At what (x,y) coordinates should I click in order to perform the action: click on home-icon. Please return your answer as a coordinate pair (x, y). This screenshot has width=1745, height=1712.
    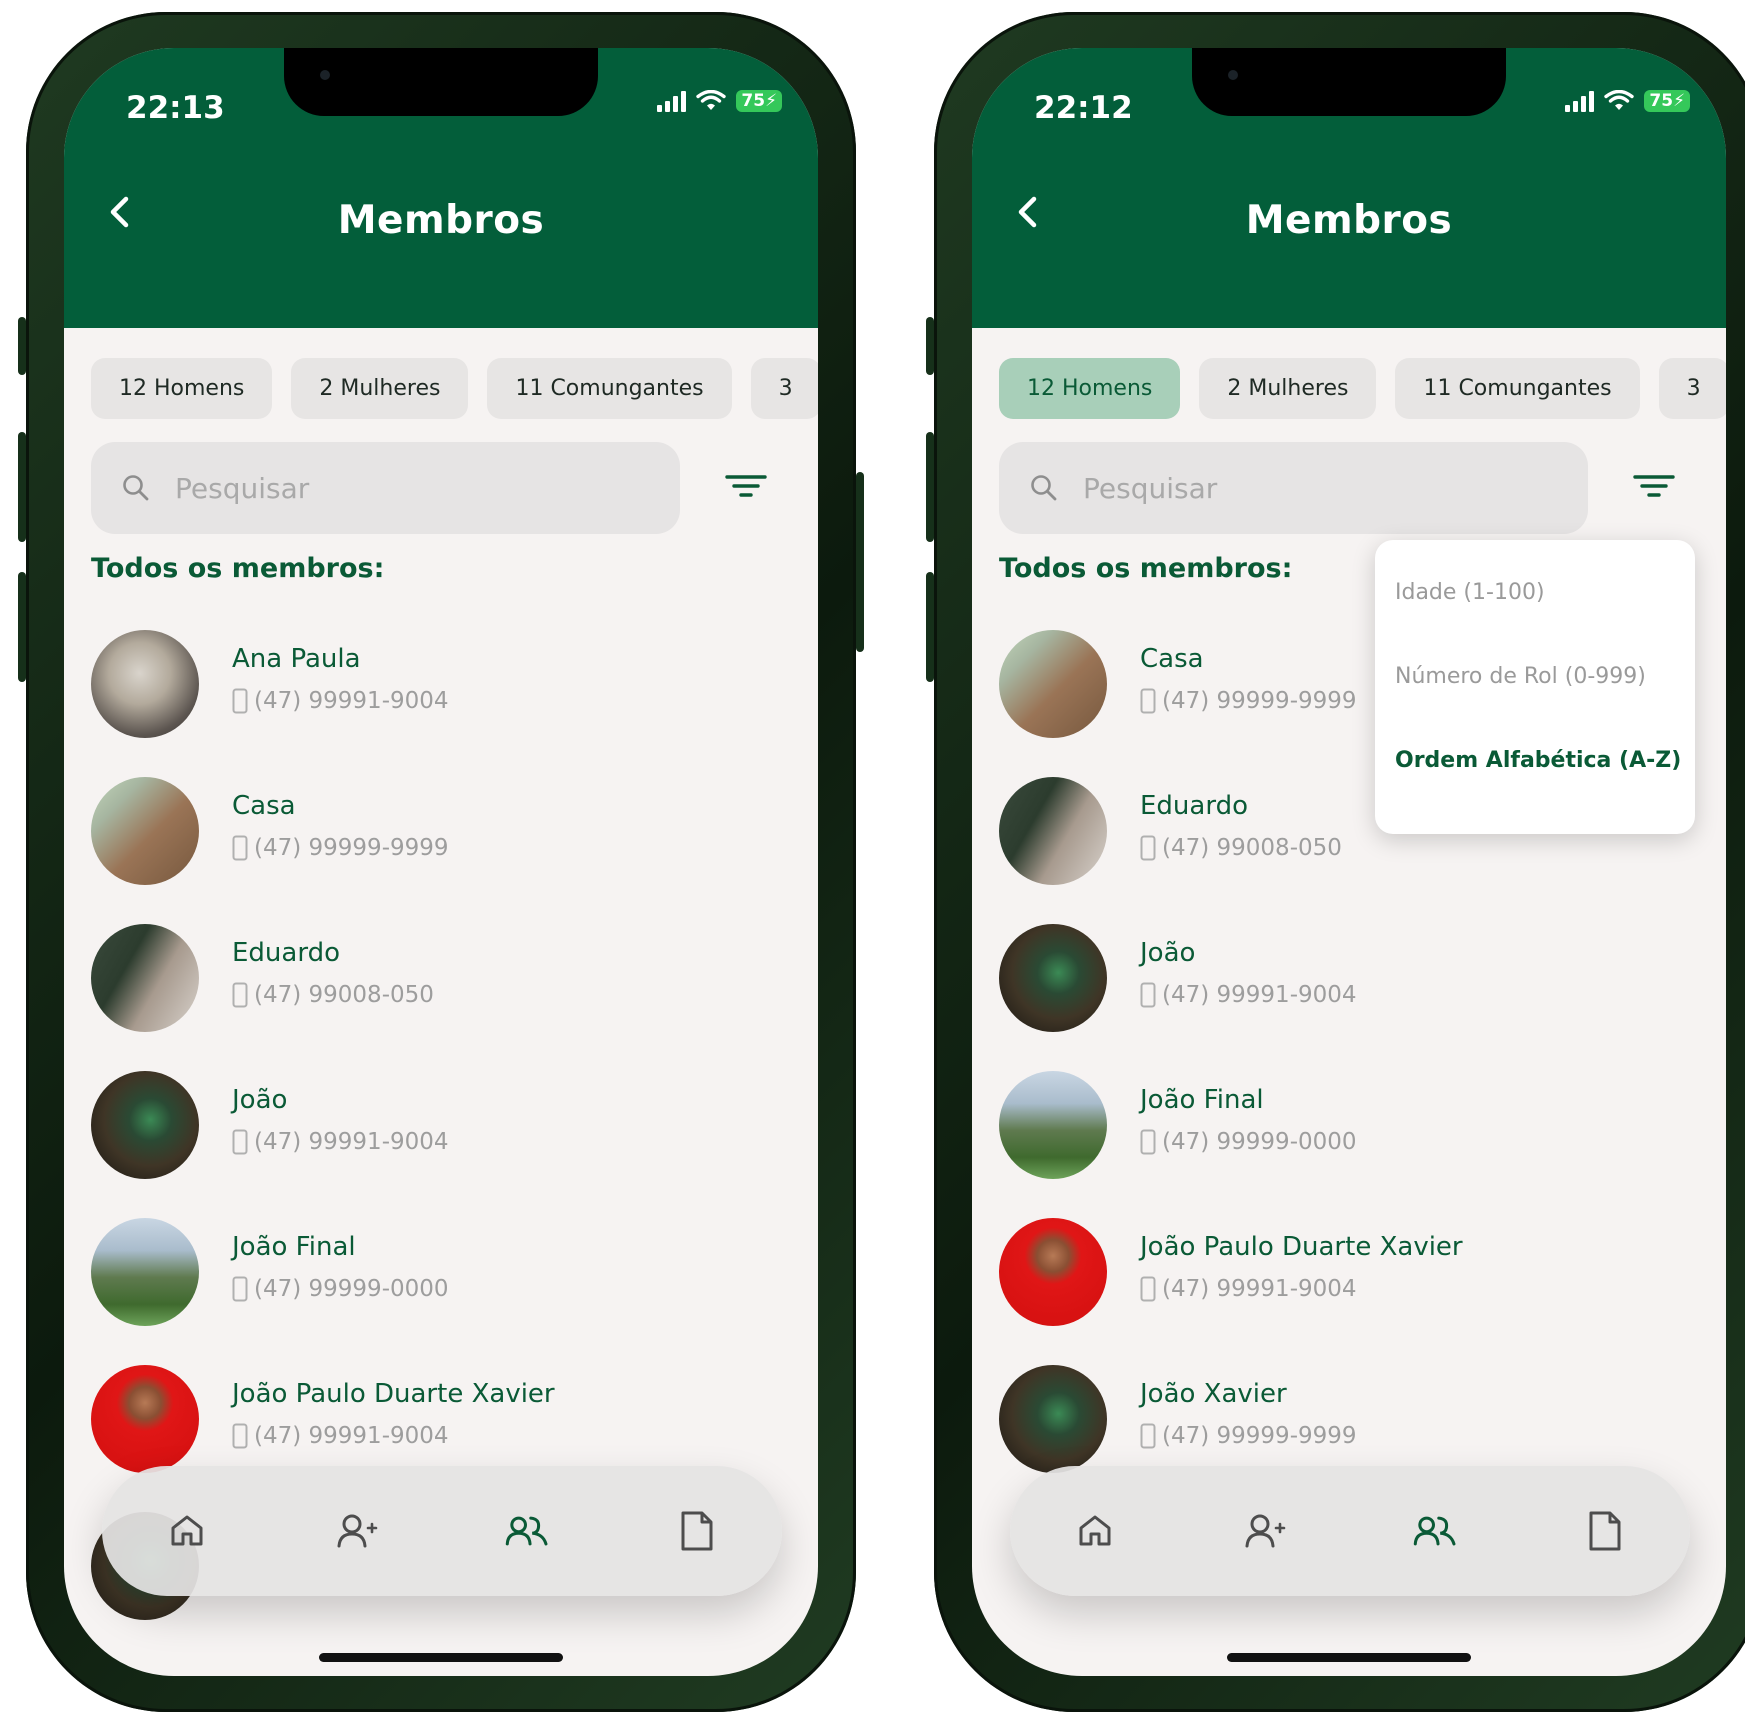
    Looking at the image, I should click on (187, 1530).